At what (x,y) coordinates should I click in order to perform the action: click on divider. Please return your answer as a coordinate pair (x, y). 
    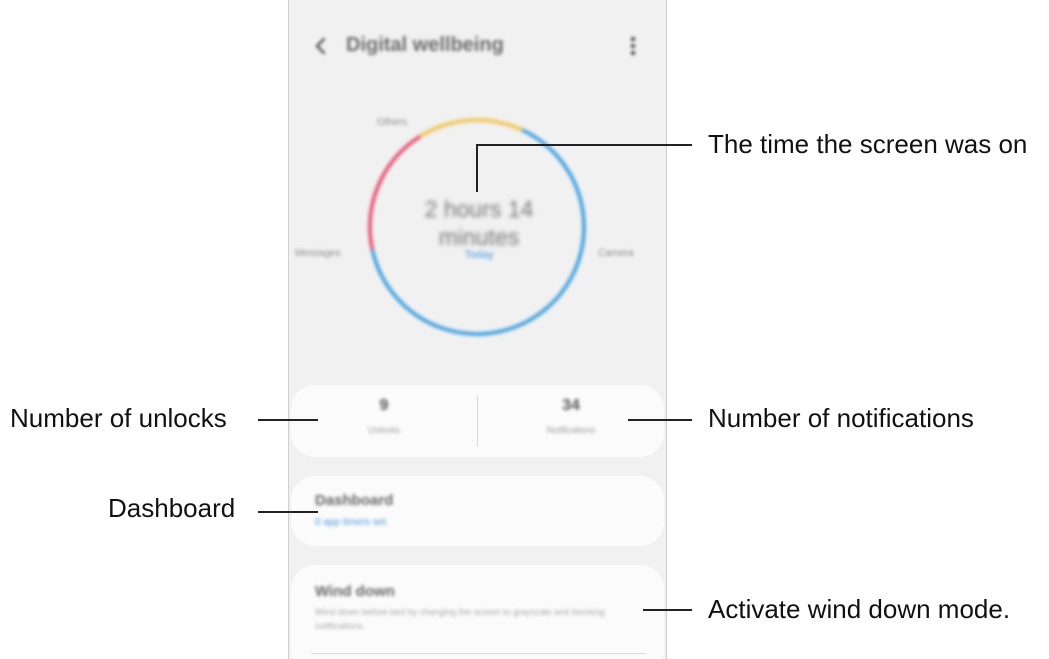
    Looking at the image, I should click on (478, 653).